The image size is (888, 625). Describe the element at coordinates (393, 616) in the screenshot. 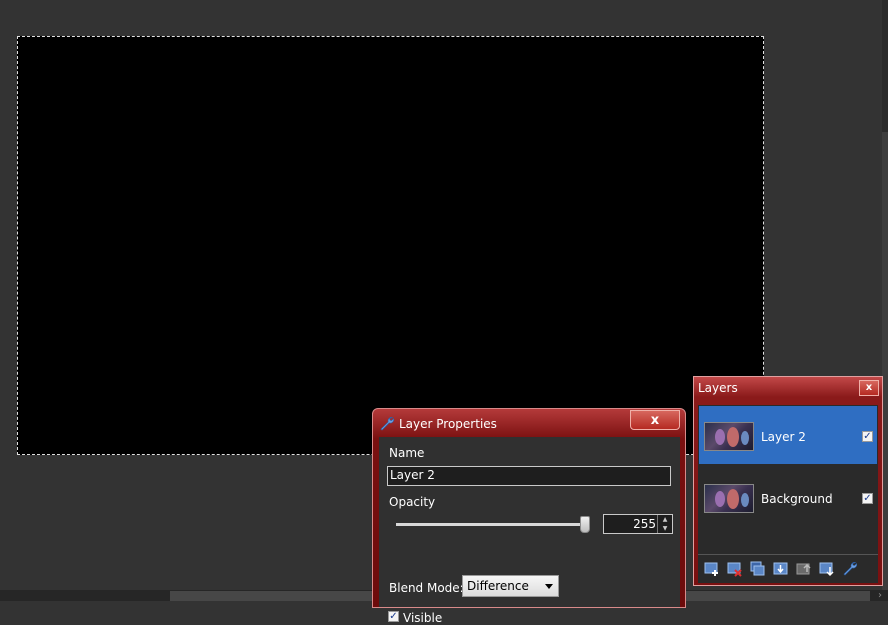

I see `visible-checkbox: ✓` at that location.